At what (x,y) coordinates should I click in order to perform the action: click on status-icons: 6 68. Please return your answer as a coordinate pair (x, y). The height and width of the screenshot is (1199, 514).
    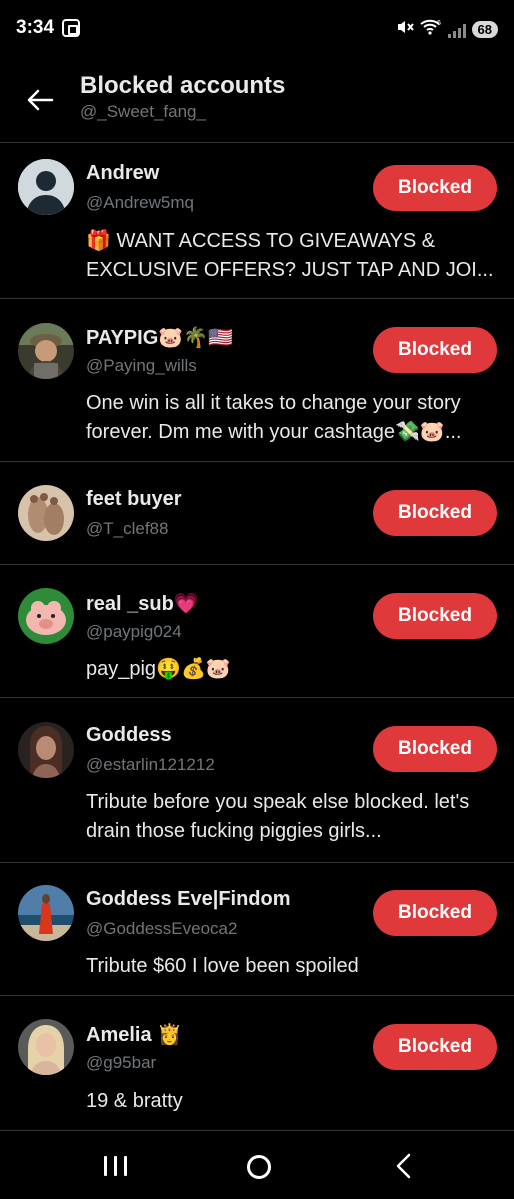
    Looking at the image, I should click on (447, 29).